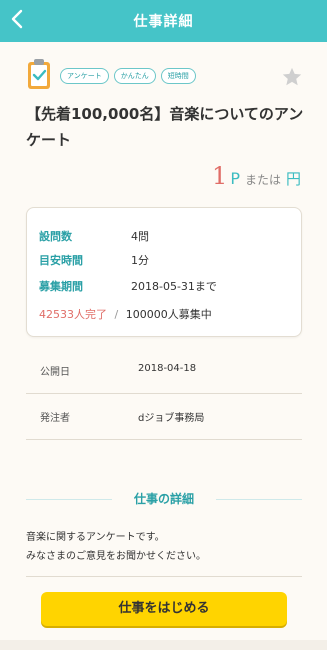 This screenshot has width=327, height=650. What do you see at coordinates (55, 372) in the screenshot?
I see `detail-label: 公開日` at bounding box center [55, 372].